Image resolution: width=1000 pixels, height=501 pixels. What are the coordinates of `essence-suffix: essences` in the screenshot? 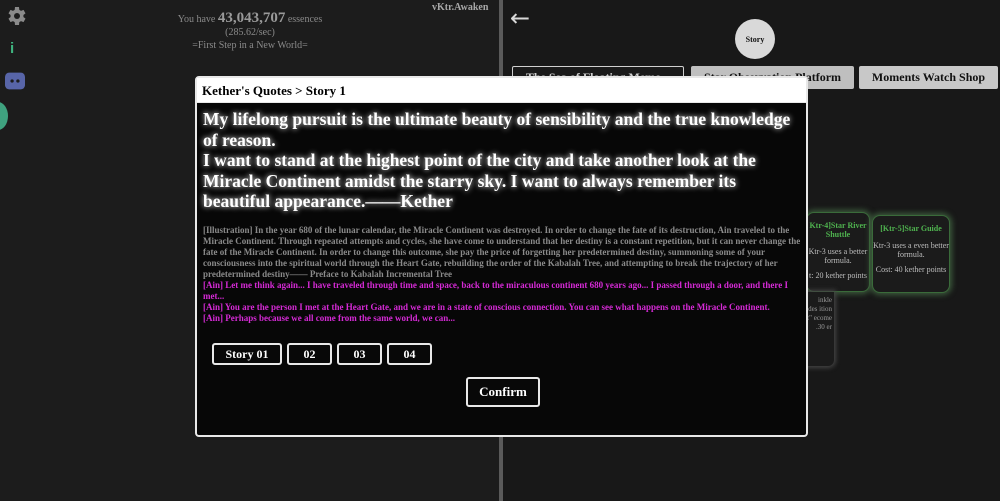 It's located at (305, 19).